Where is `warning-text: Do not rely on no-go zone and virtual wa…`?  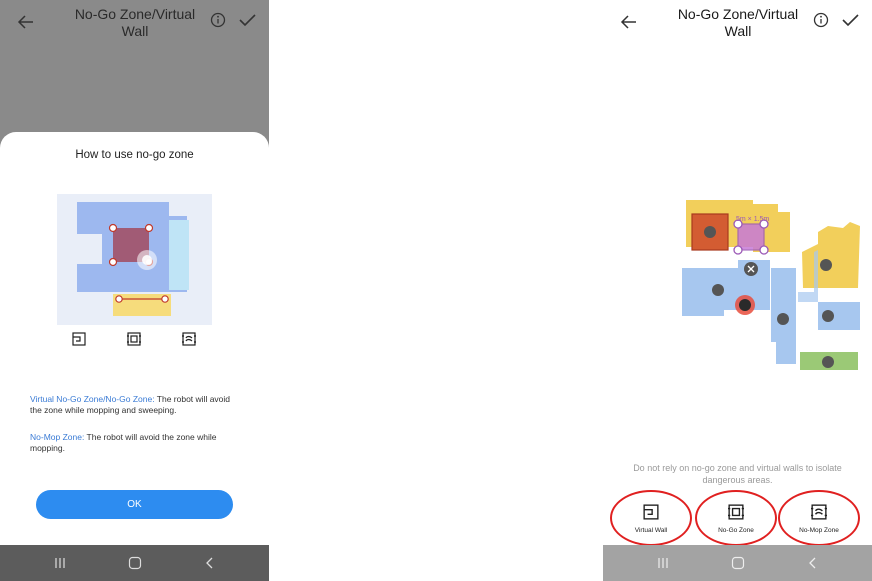 warning-text: Do not rely on no-go zone and virtual wa… is located at coordinates (737, 474).